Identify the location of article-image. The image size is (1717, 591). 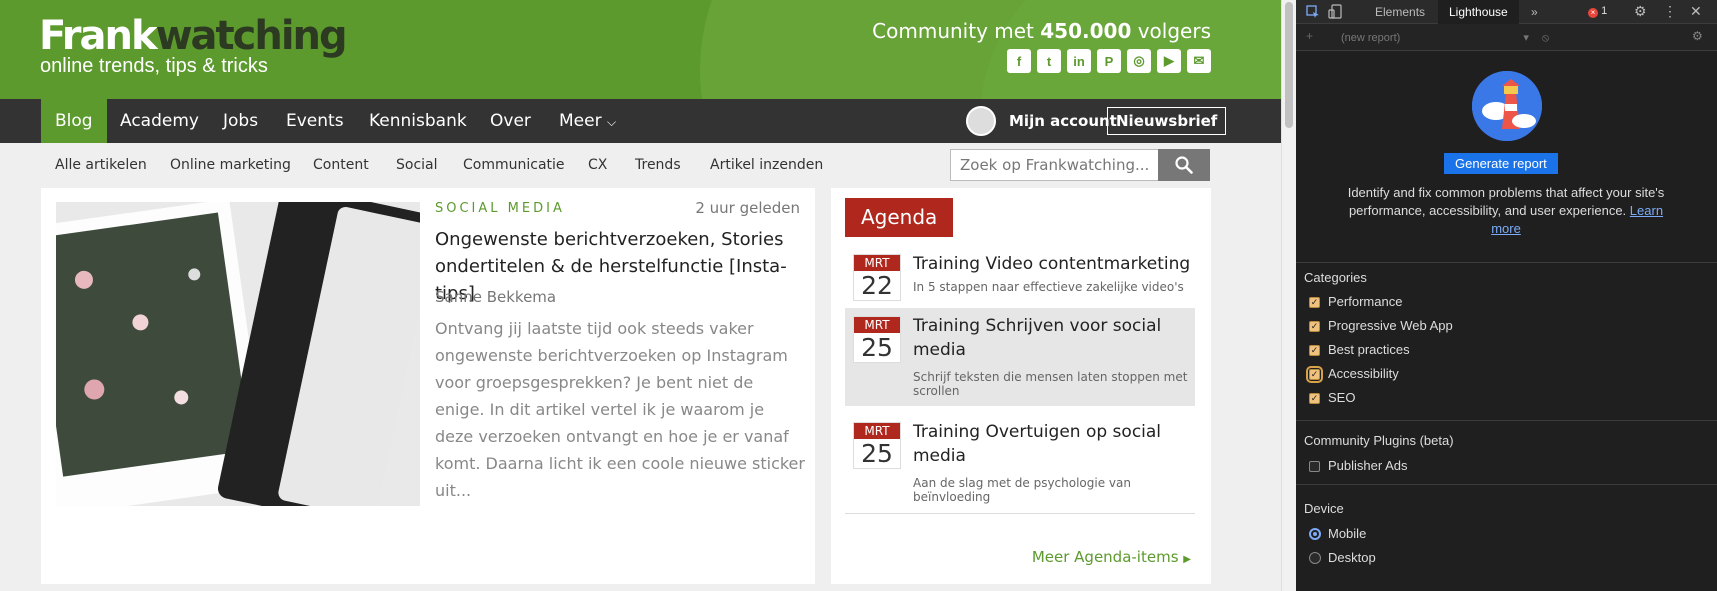
(238, 354).